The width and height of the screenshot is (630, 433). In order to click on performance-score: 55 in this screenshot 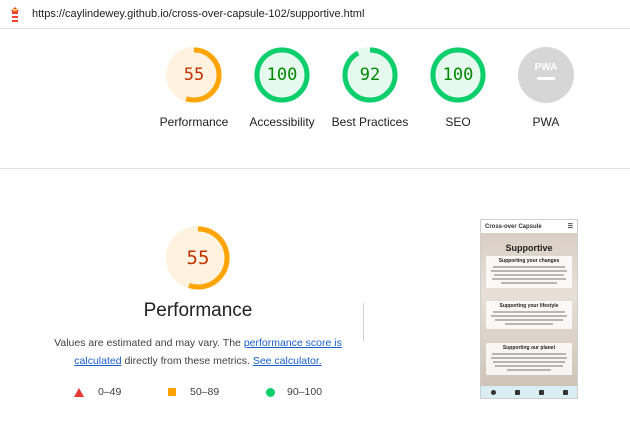, I will do `click(194, 75)`.